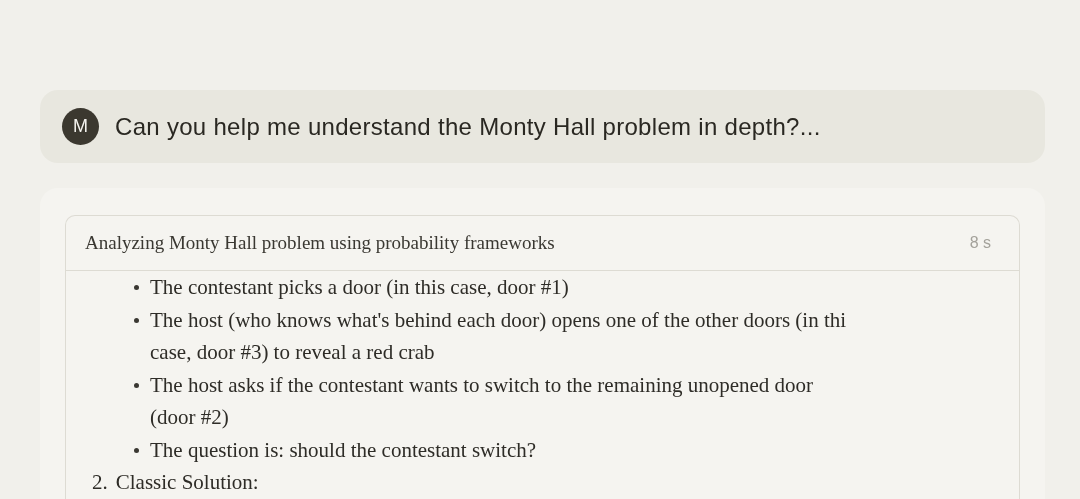 Image resolution: width=1080 pixels, height=499 pixels. I want to click on bullet-text-line: The host (who knows what's behind each door) opens one of the other doors (in thi, so click(498, 320).